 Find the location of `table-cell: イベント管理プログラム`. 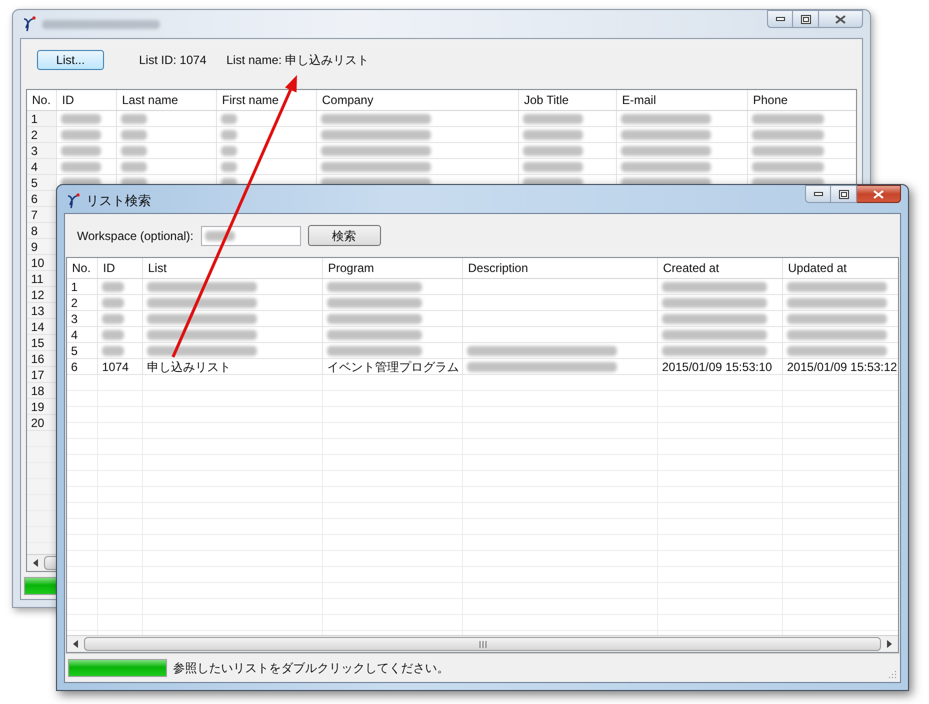

table-cell: イベント管理プログラム is located at coordinates (393, 367).